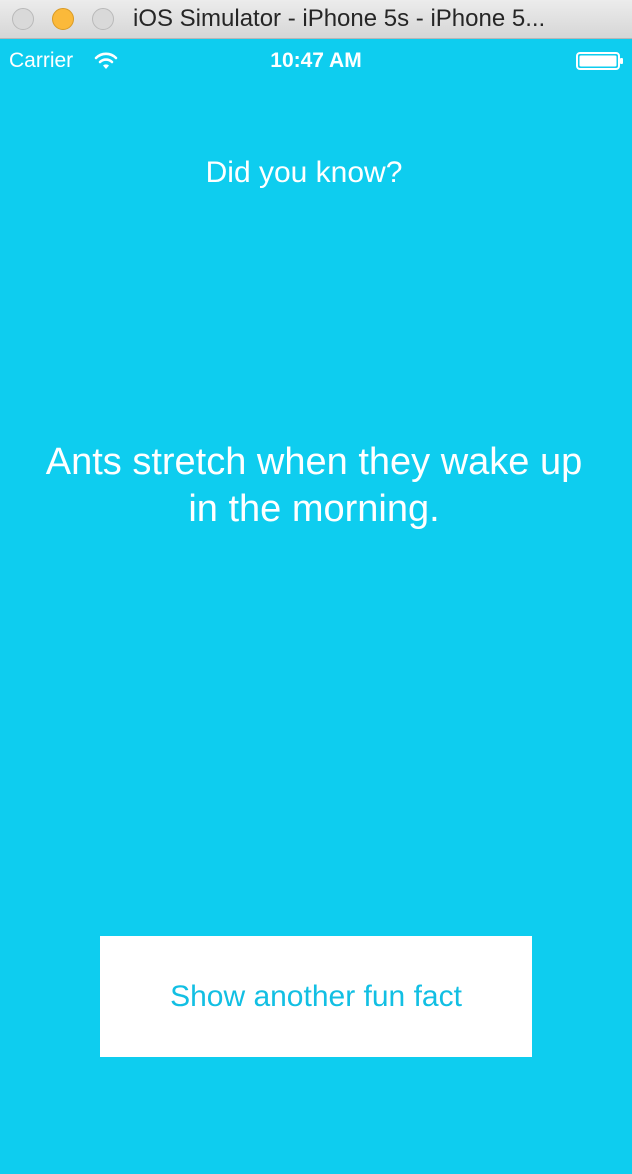  What do you see at coordinates (23, 19) in the screenshot?
I see `close-window-button` at bounding box center [23, 19].